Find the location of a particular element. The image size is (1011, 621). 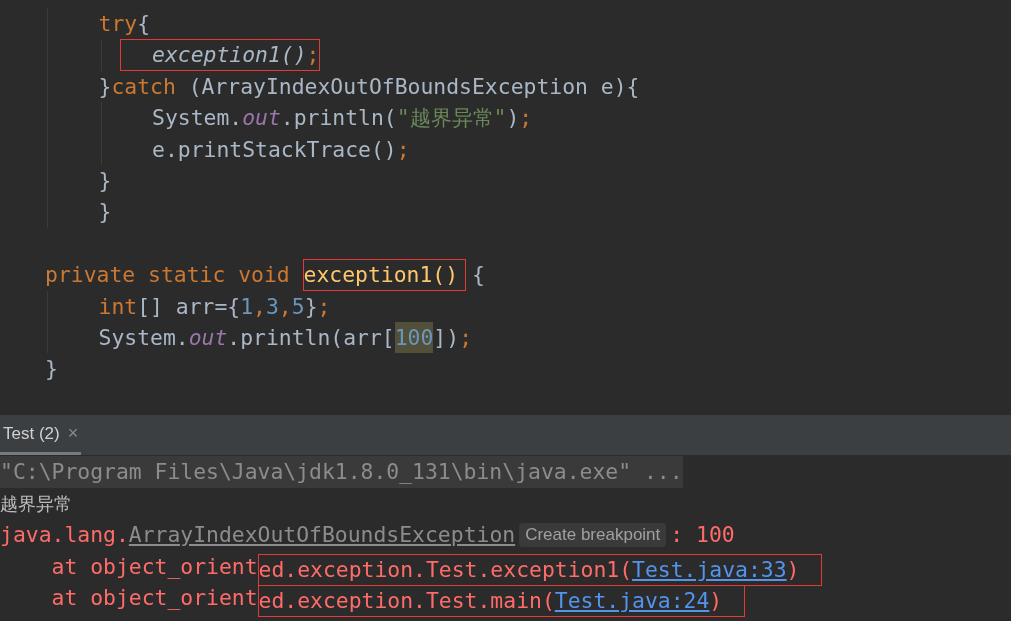

keyword-text: int is located at coordinates (118, 306).